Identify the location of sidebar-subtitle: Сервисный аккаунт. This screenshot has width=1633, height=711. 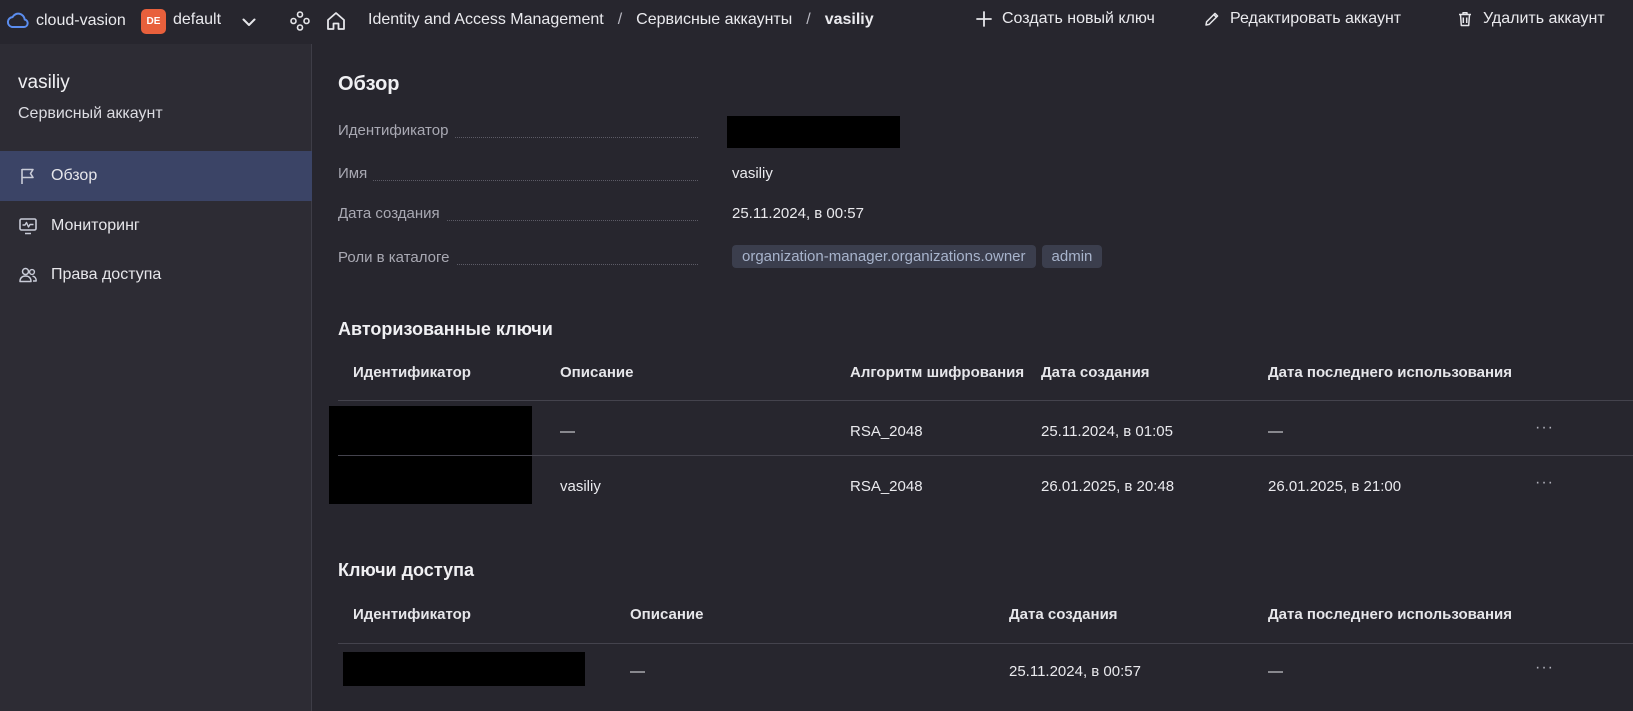
(90, 113).